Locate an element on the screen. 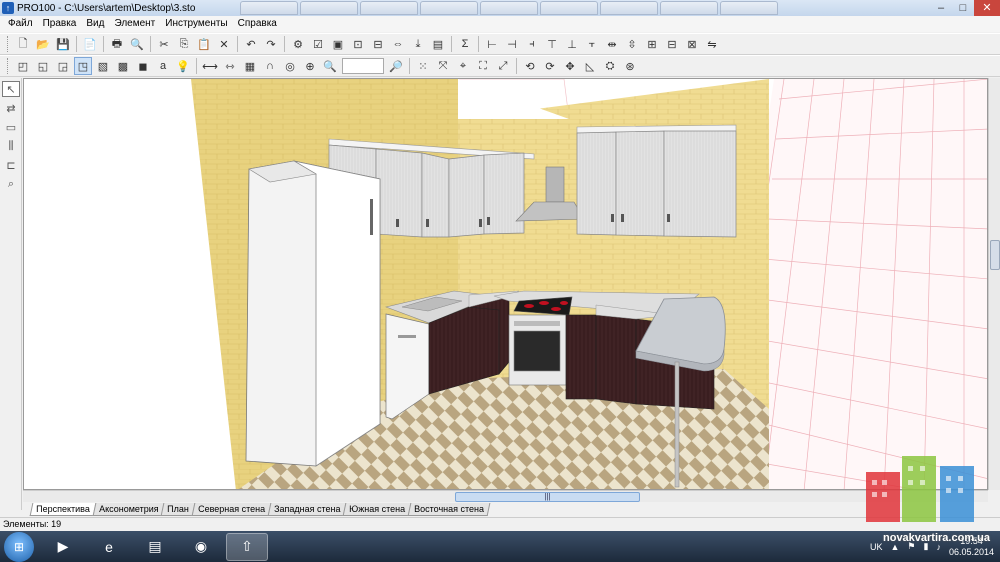 The width and height of the screenshot is (1000, 562). move-icon: ⤧ is located at coordinates (443, 66).